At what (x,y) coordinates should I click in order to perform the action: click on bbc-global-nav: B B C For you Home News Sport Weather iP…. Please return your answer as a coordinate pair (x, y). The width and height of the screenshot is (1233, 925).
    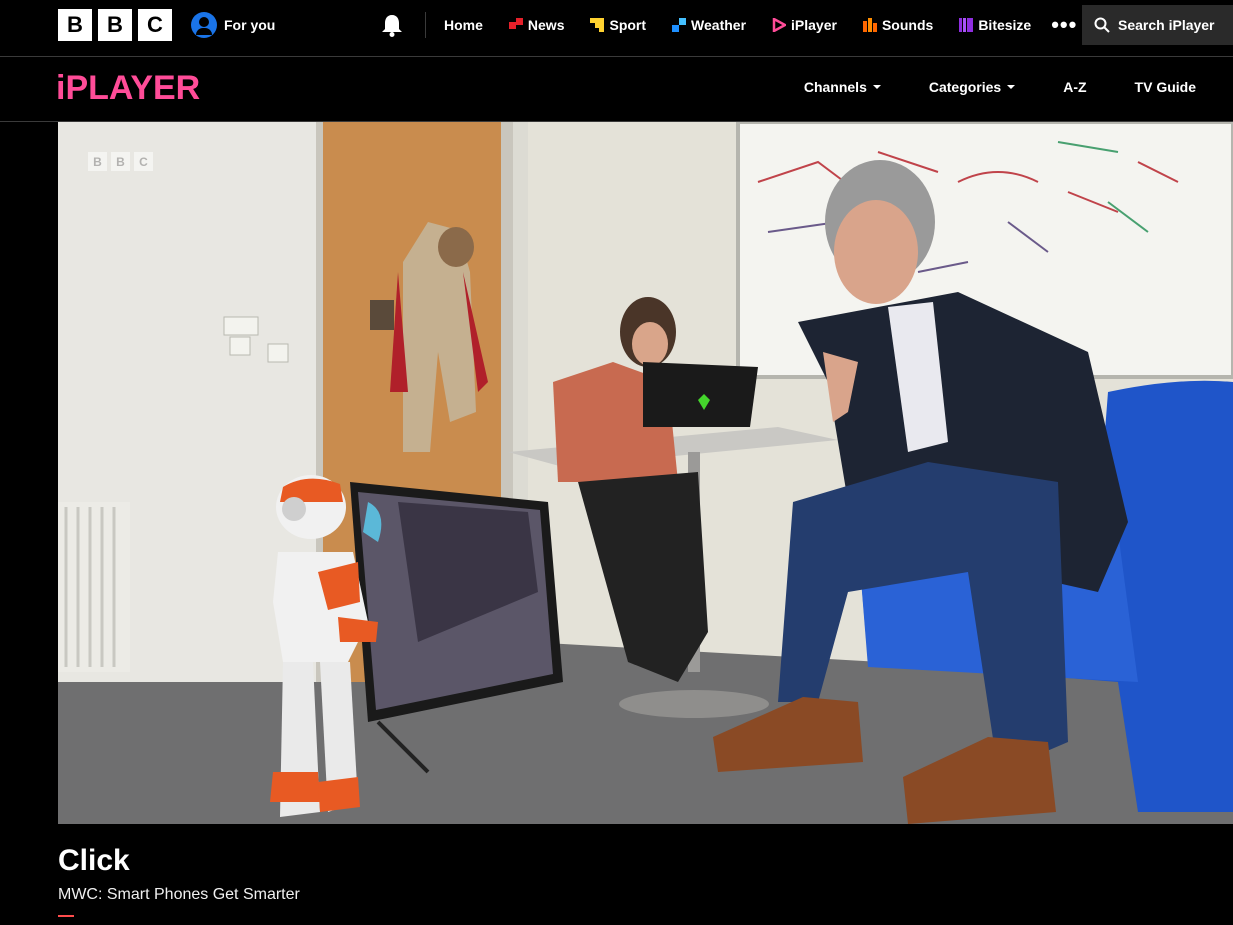
    Looking at the image, I should click on (616, 28).